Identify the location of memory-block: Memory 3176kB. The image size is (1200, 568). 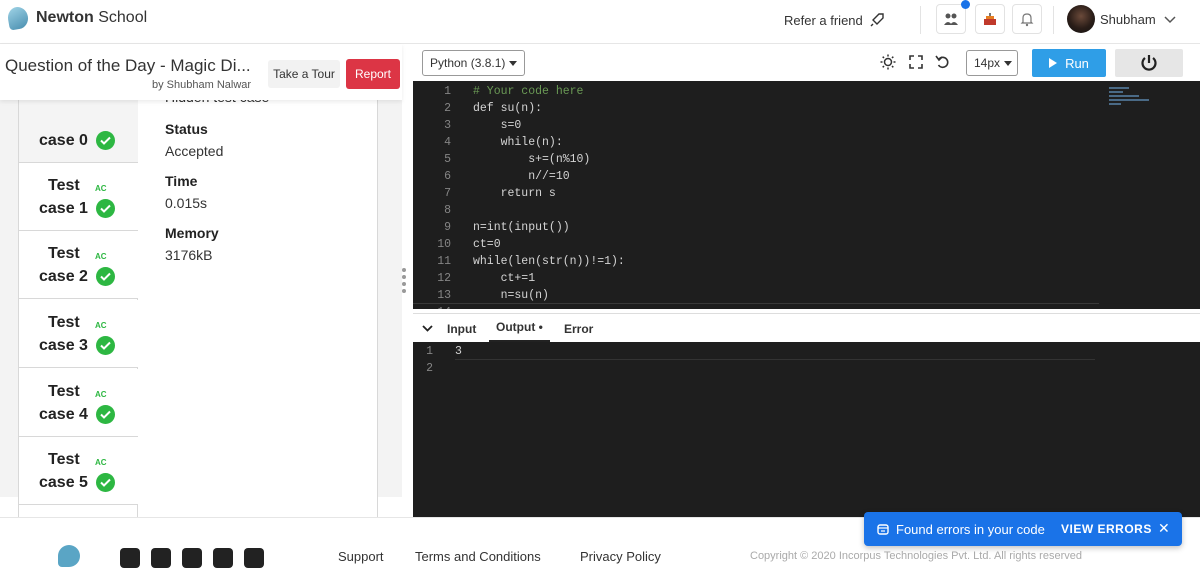
(192, 244).